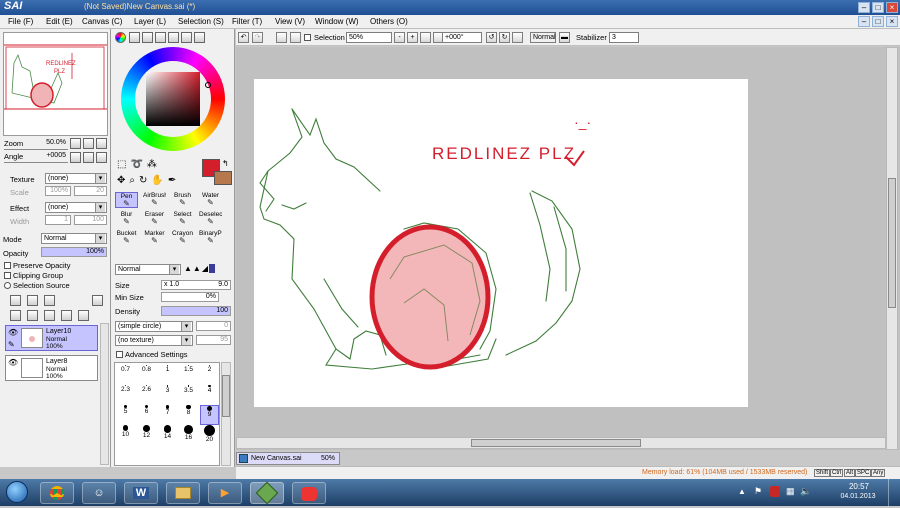  Describe the element at coordinates (7, 265) in the screenshot. I see `preserve-opacity-checkbox` at that location.